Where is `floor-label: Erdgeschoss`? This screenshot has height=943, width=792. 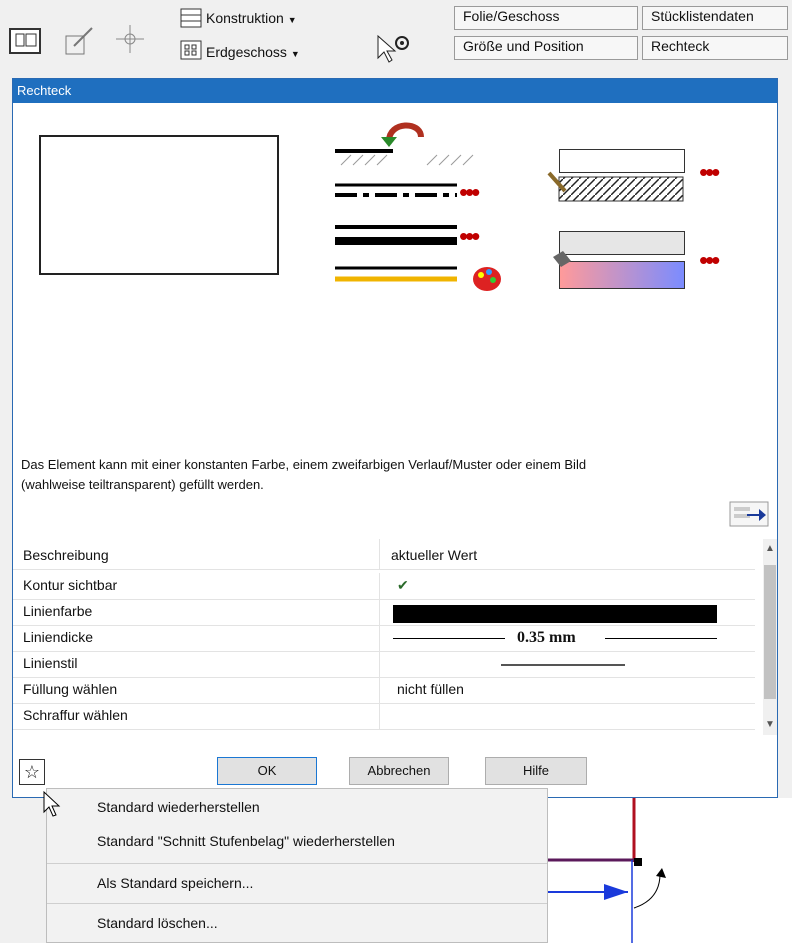 floor-label: Erdgeschoss is located at coordinates (246, 52).